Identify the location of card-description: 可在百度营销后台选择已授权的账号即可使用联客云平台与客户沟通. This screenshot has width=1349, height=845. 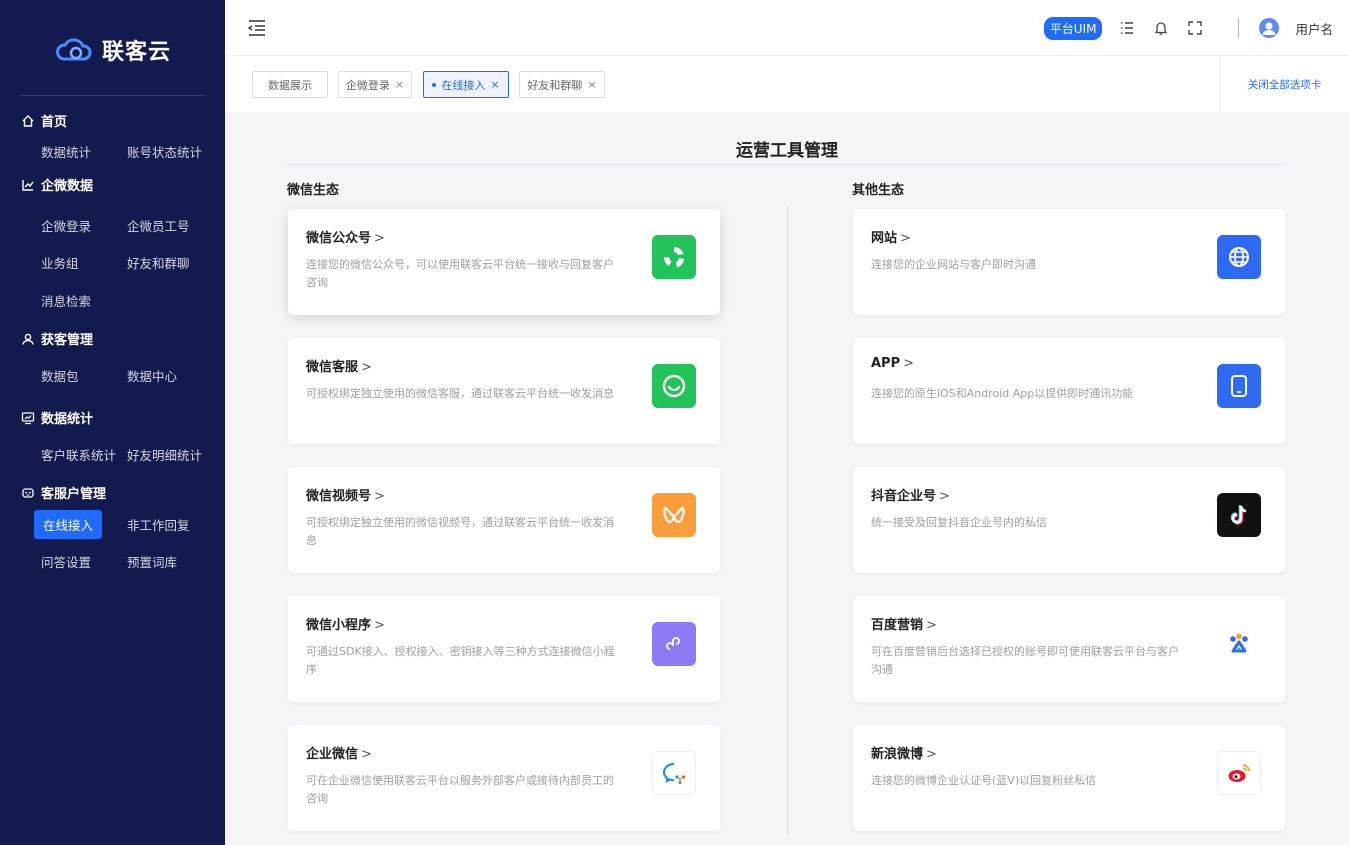
(1025, 660).